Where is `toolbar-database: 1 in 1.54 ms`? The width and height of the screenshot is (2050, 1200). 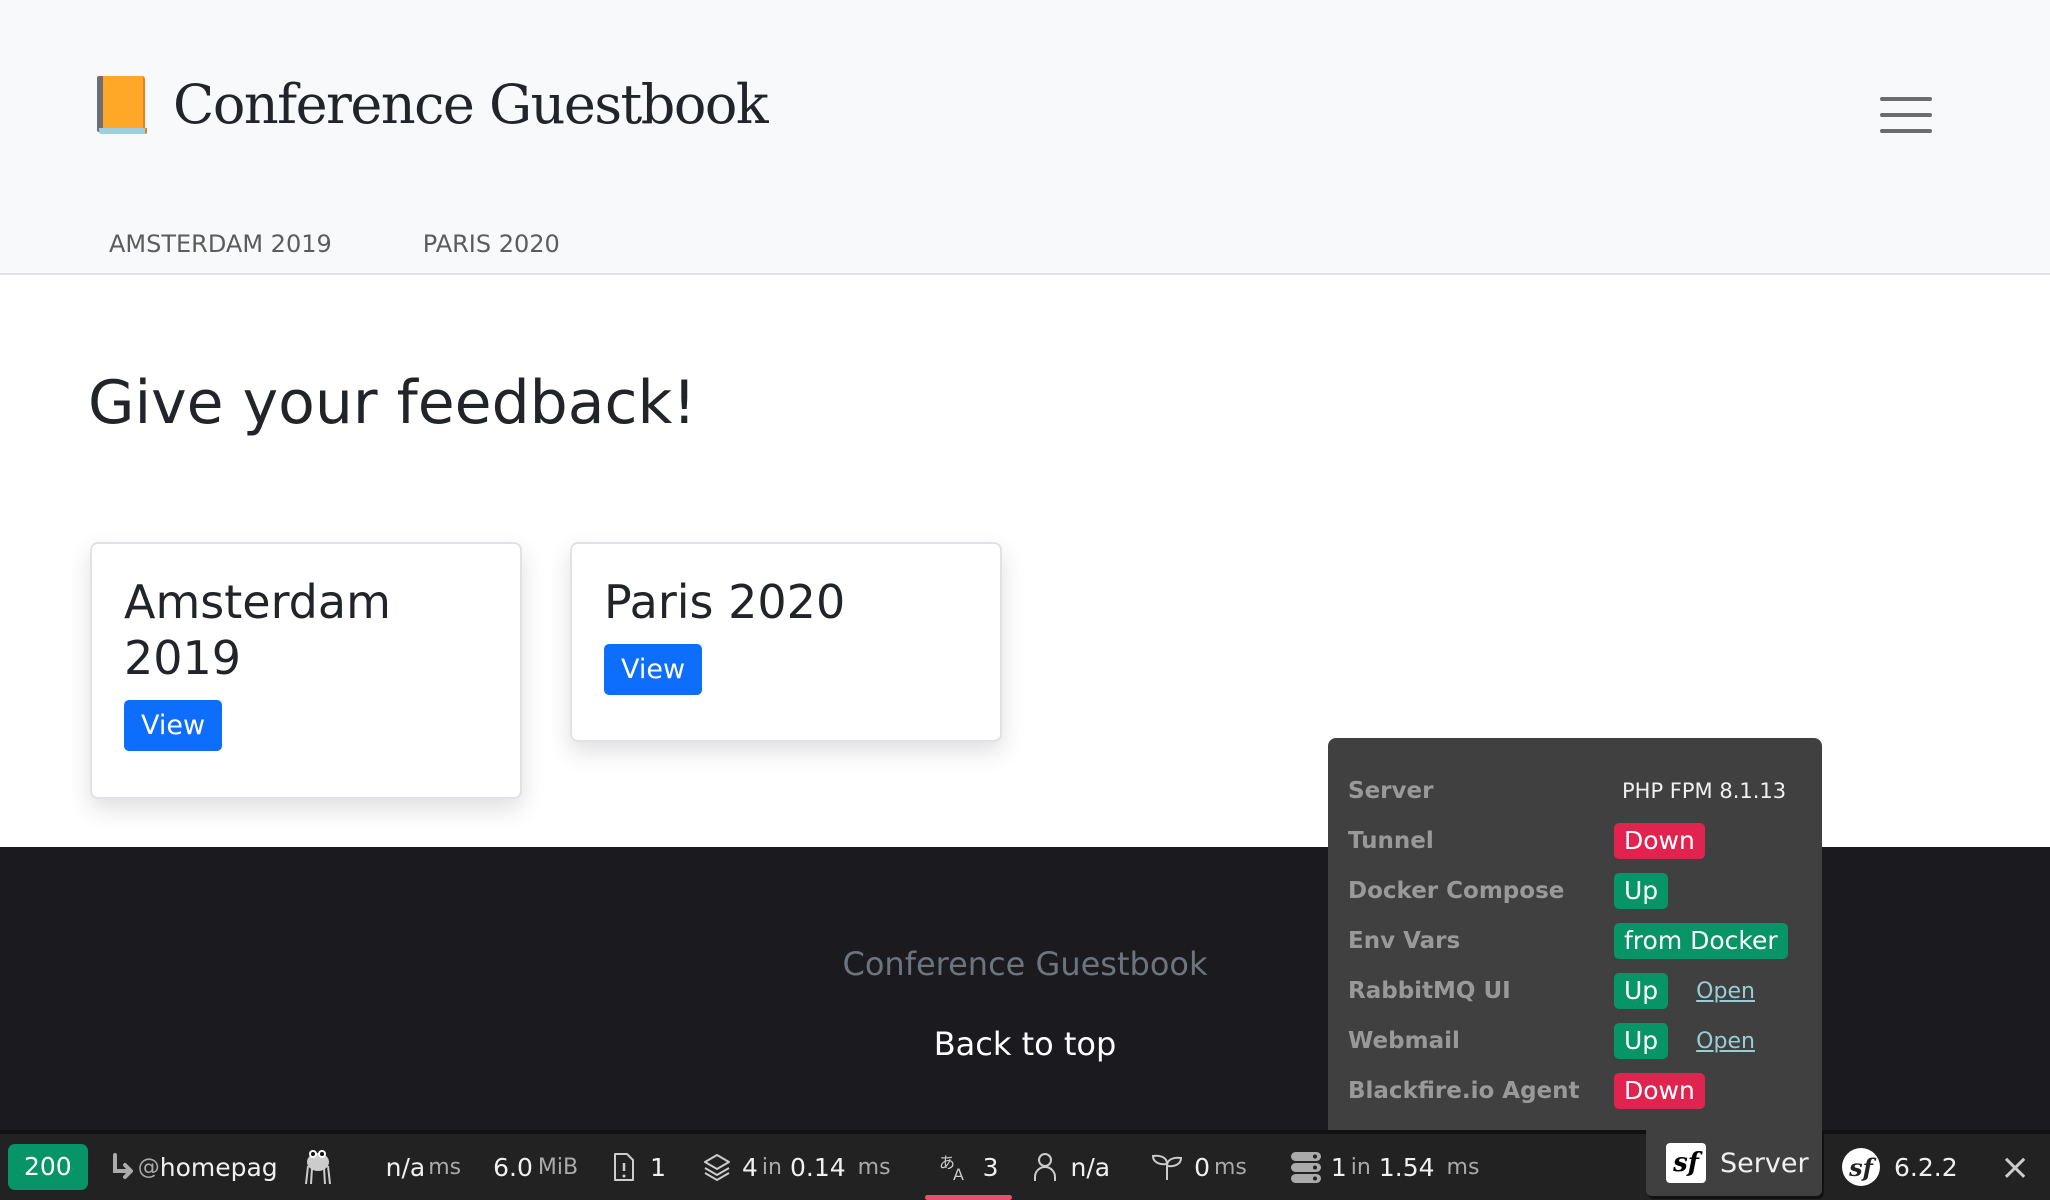
toolbar-database: 1 in 1.54 ms is located at coordinates (1384, 1167).